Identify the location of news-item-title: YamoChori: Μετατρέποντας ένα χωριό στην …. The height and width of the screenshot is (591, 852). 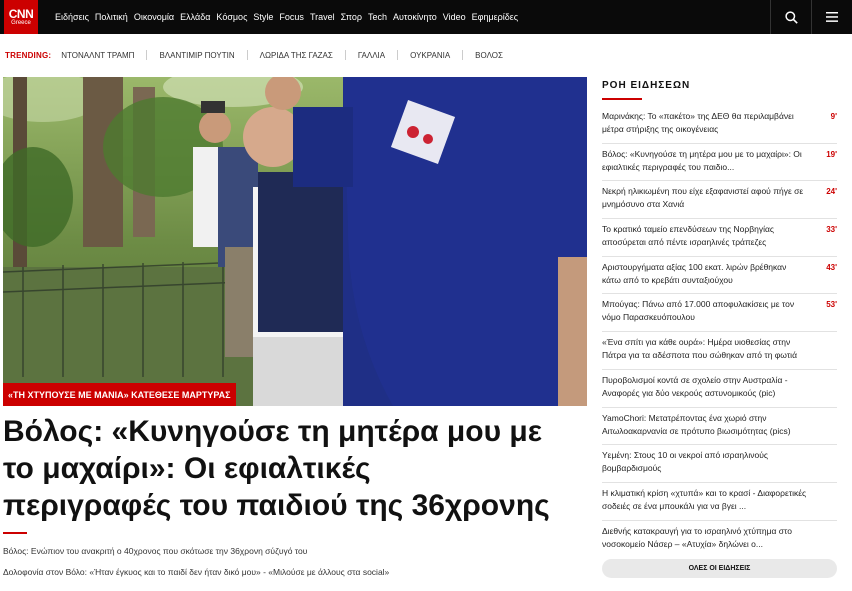
(696, 424).